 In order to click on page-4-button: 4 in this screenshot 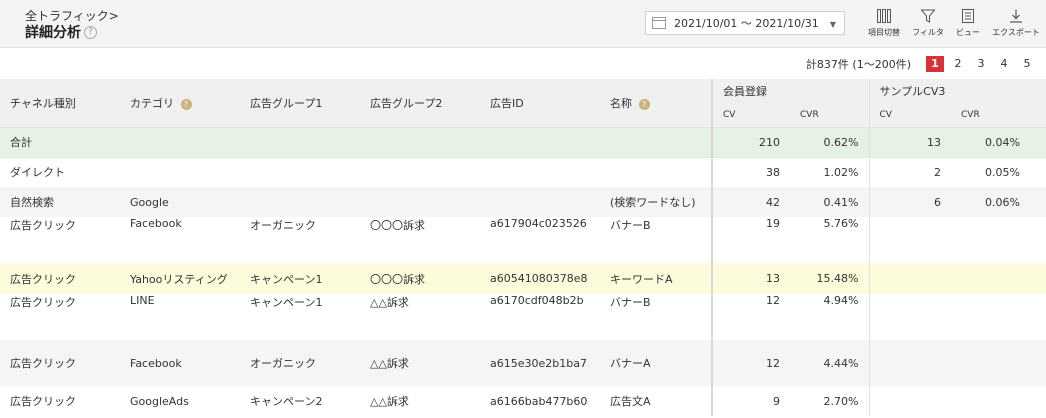, I will do `click(1004, 64)`.